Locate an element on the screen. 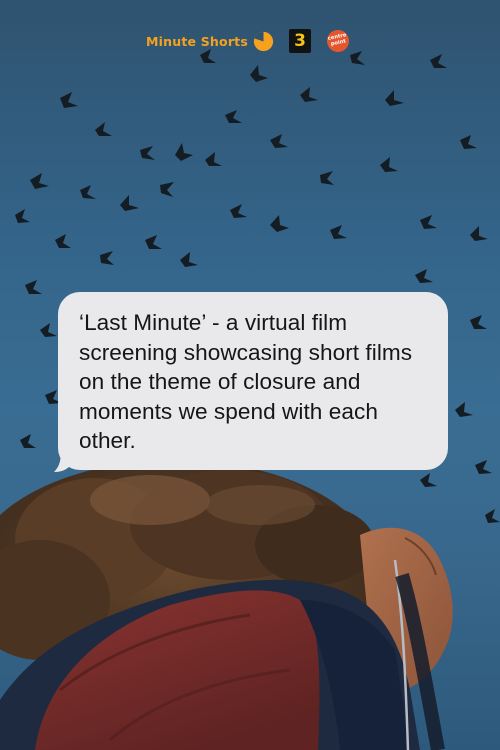 This screenshot has height=750, width=500. b-logo-badge: 3 is located at coordinates (300, 41).